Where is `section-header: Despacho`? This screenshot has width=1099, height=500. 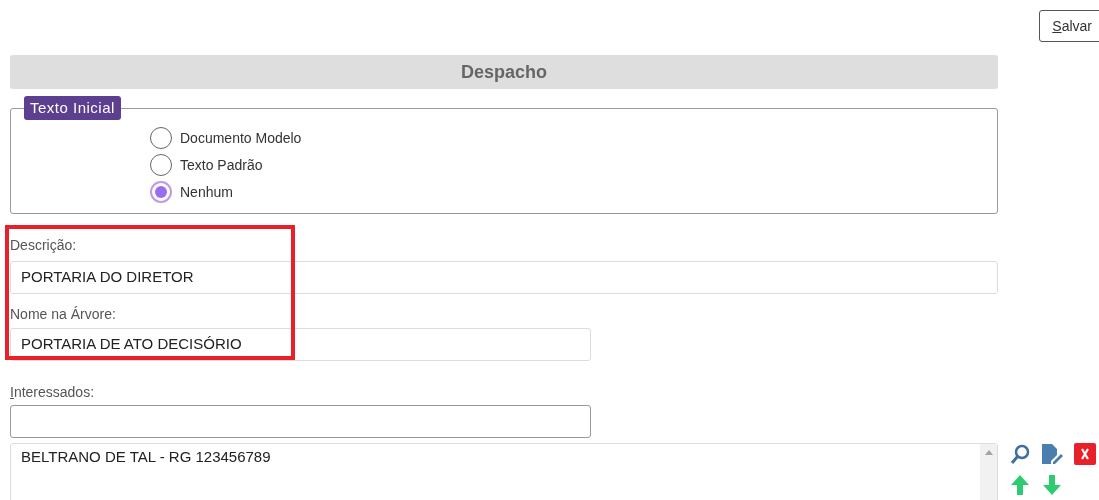
section-header: Despacho is located at coordinates (504, 72).